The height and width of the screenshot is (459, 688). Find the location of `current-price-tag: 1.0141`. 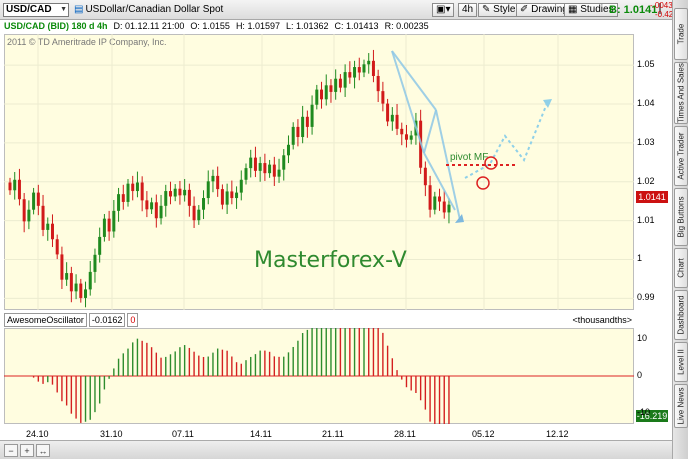

current-price-tag: 1.0141 is located at coordinates (652, 197).